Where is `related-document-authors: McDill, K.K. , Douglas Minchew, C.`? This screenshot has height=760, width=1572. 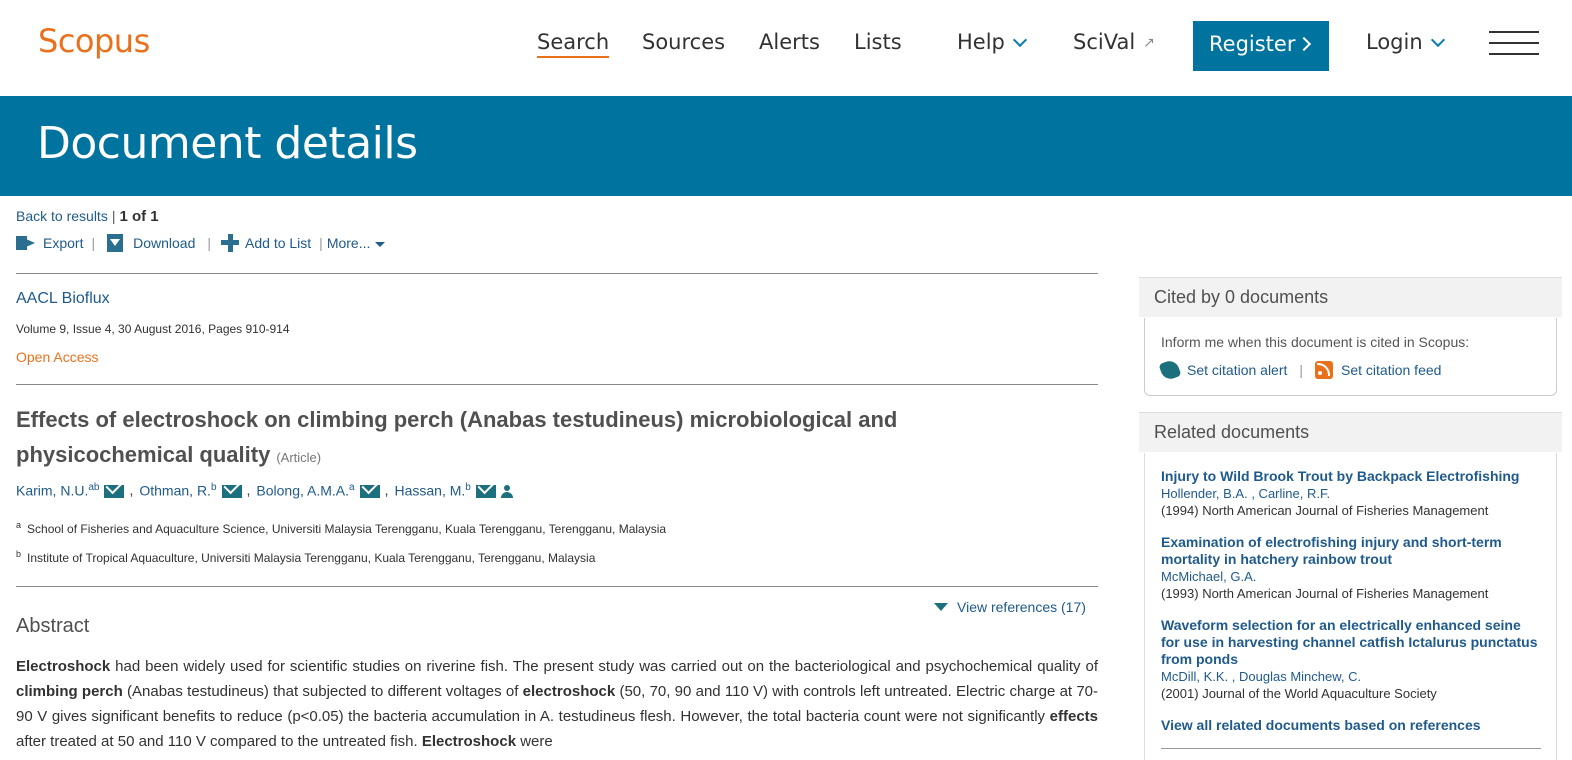
related-document-authors: McDill, K.K. , Douglas Minchew, C. is located at coordinates (1351, 676).